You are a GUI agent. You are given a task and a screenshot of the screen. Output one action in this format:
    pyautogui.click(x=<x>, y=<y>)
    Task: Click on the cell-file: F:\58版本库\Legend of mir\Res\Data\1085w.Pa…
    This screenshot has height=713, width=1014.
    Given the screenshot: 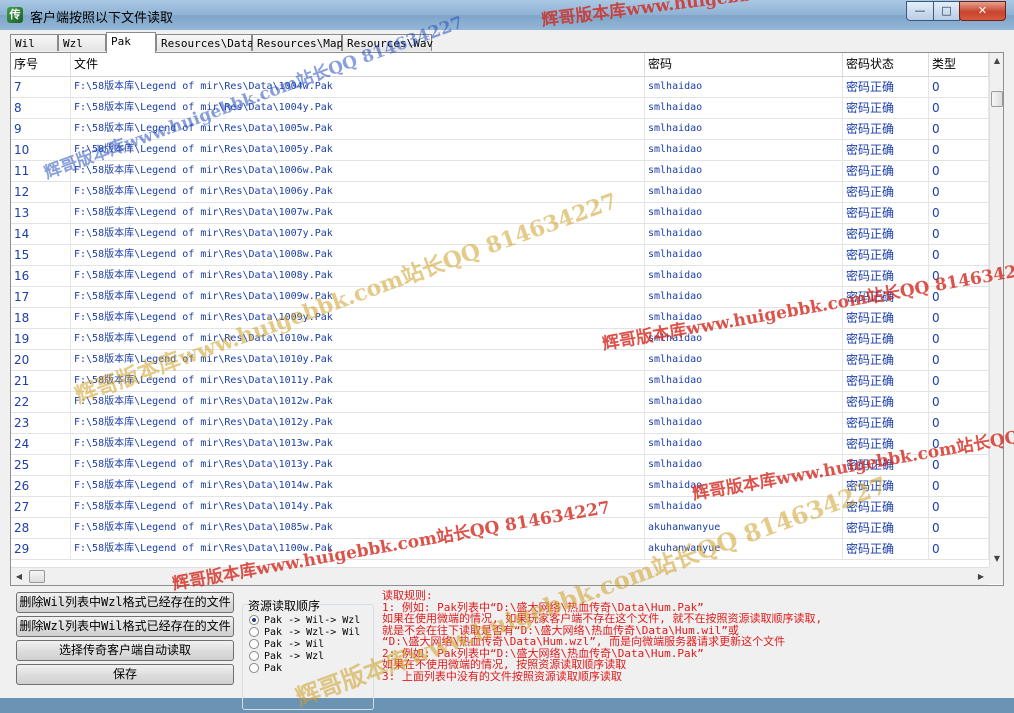 What is the action you would take?
    pyautogui.click(x=358, y=528)
    